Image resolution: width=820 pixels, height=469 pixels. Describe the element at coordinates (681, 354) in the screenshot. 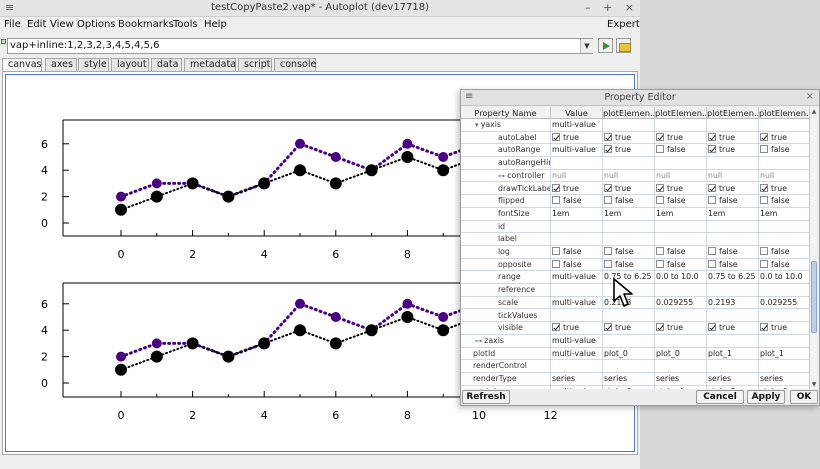

I see `property-value-cell: plot_0` at that location.